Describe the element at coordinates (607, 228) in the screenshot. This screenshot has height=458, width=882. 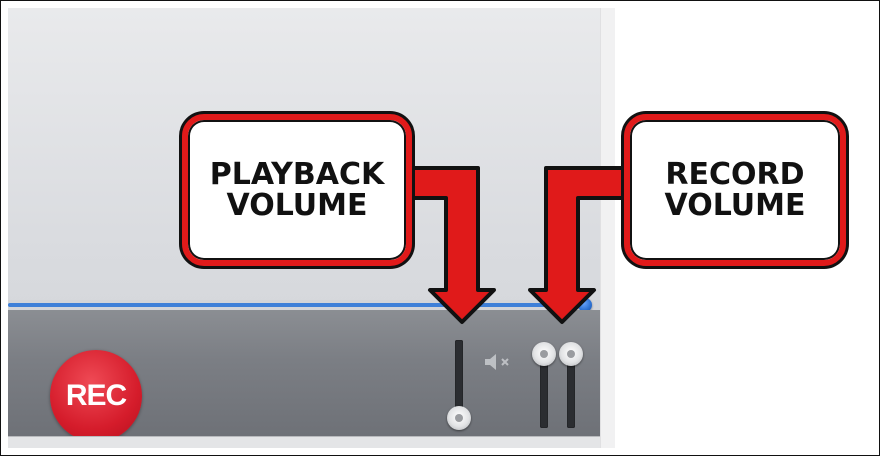
I see `panel-divider` at that location.